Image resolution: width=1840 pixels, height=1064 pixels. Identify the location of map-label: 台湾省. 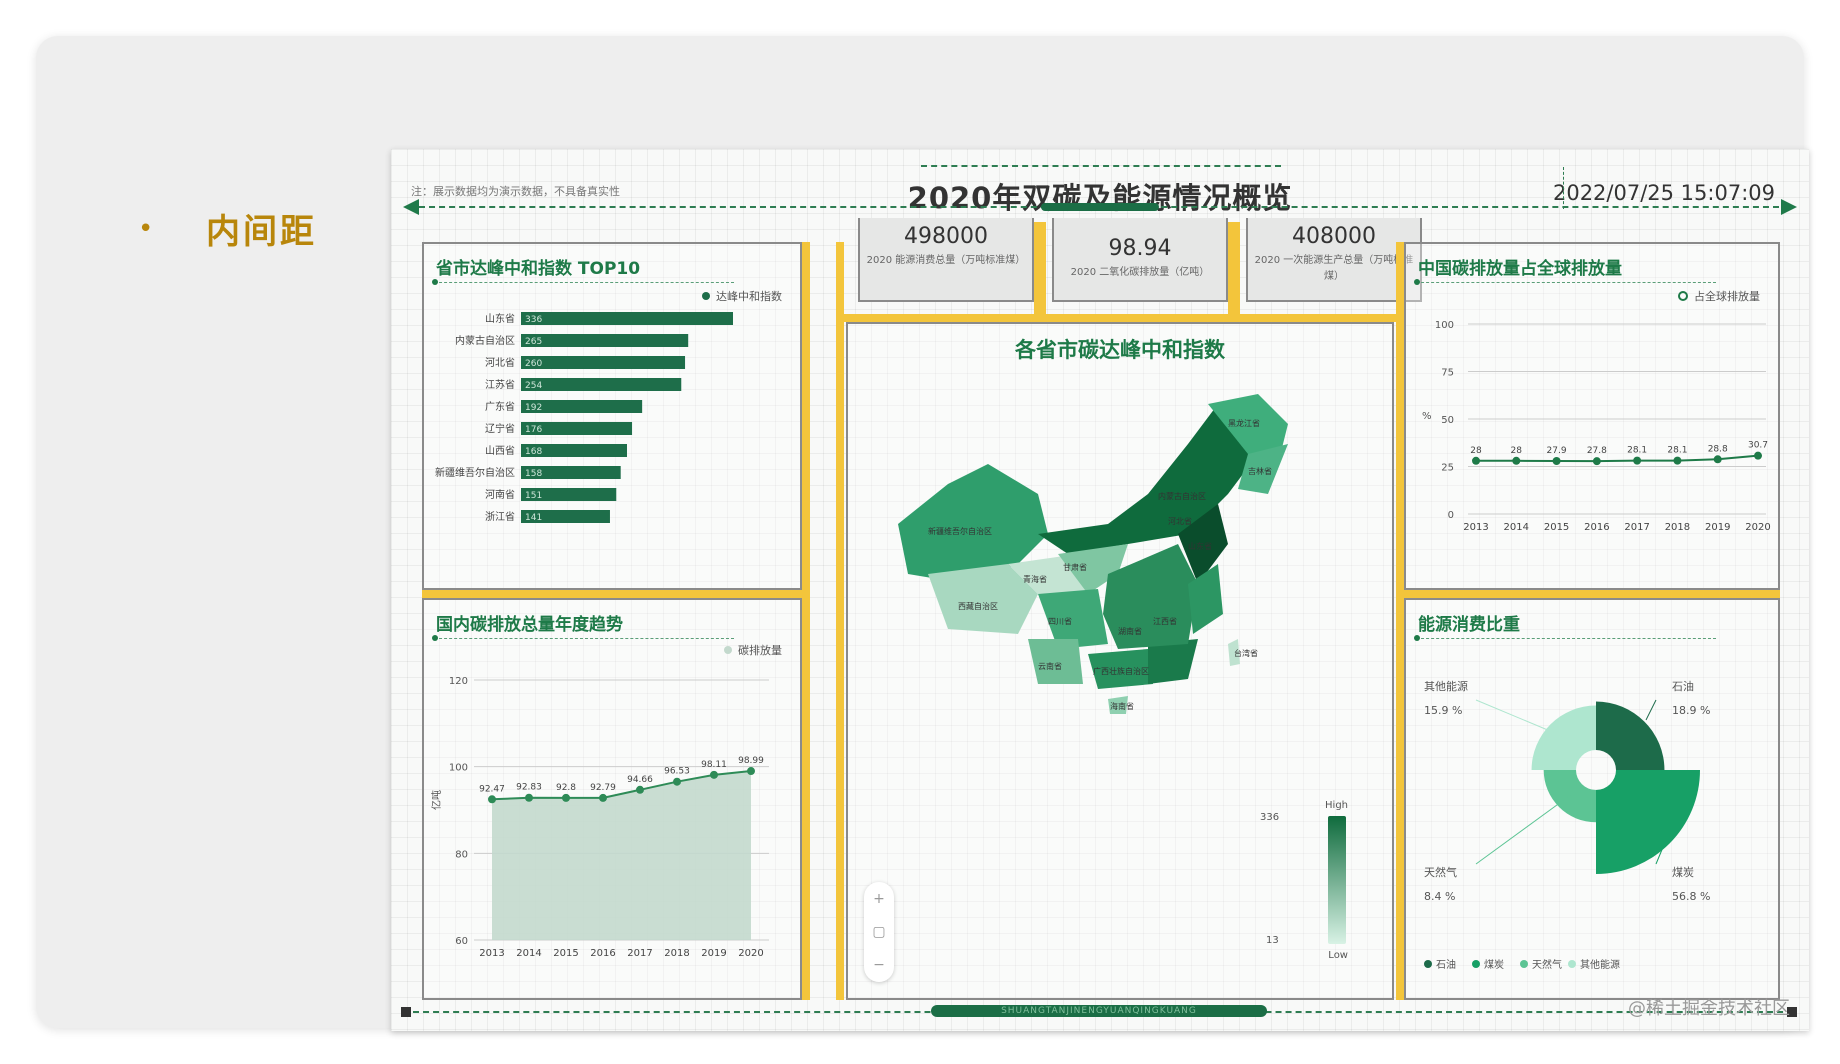
(1246, 653).